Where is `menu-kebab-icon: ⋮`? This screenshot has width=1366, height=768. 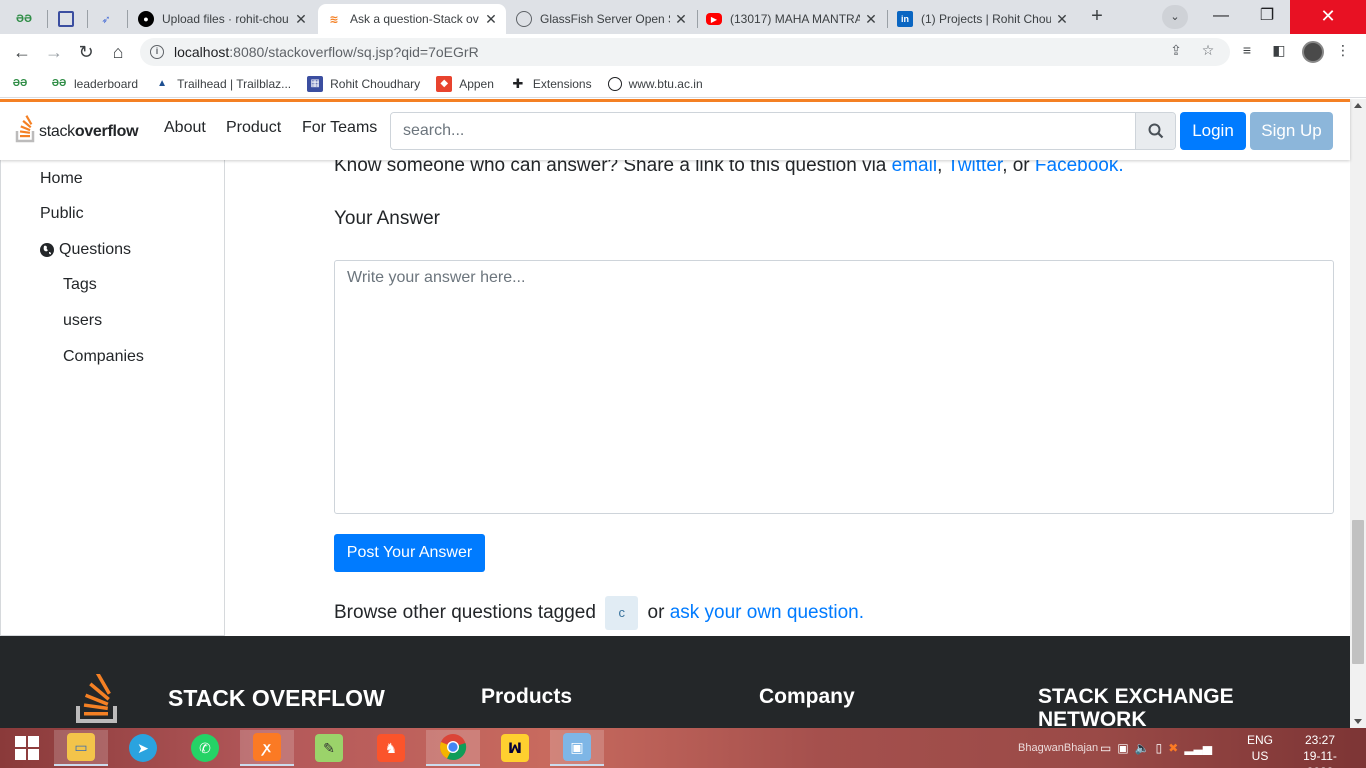 menu-kebab-icon: ⋮ is located at coordinates (1343, 50).